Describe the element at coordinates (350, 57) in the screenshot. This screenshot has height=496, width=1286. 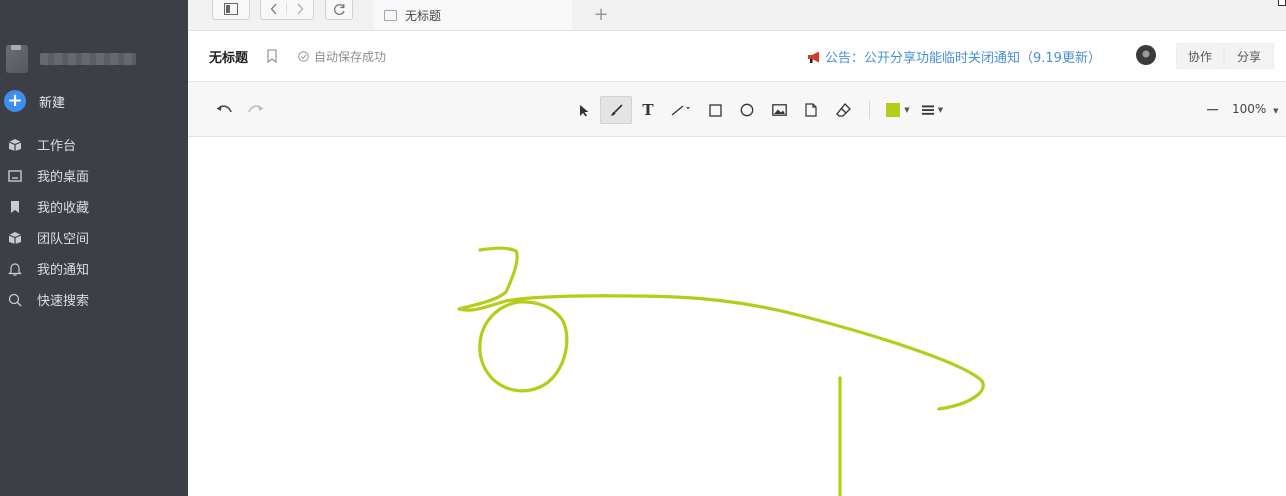
I see `save-status-text: 自动保存成功` at that location.